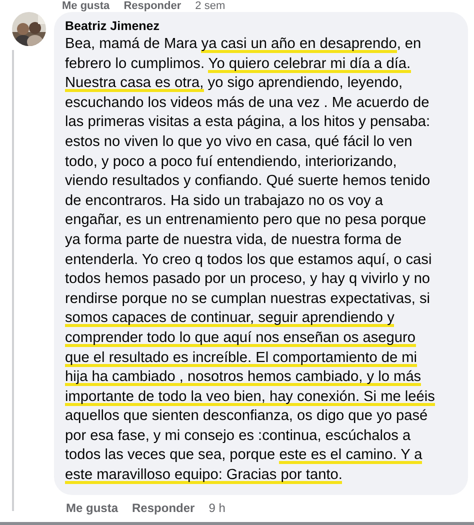  I want to click on timestamp: 9 h, so click(217, 507).